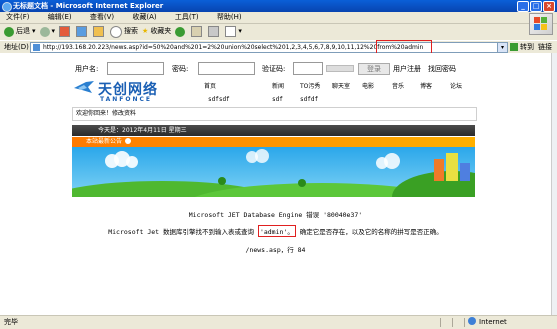 Image resolution: width=557 pixels, height=329 pixels. I want to click on status-text: 完毕, so click(11, 322).